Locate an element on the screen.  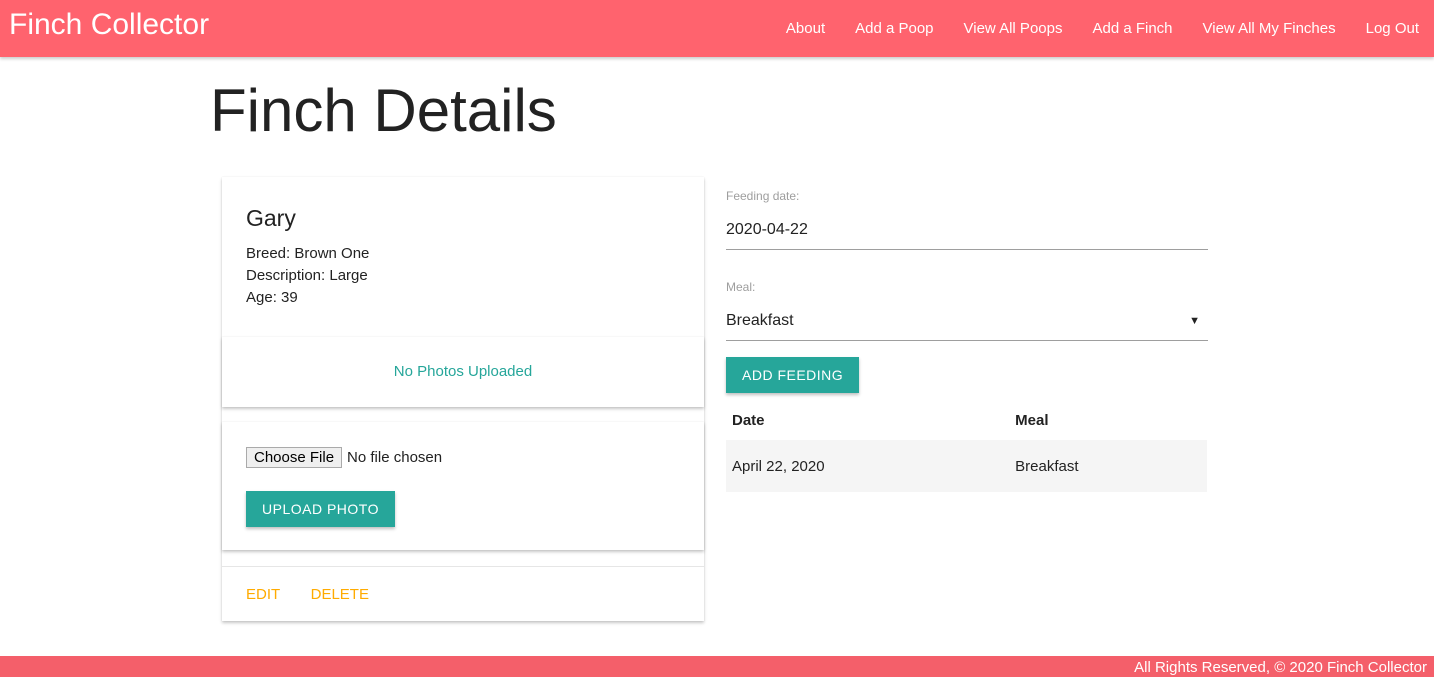
finch-description: Description: Large is located at coordinates (307, 275).